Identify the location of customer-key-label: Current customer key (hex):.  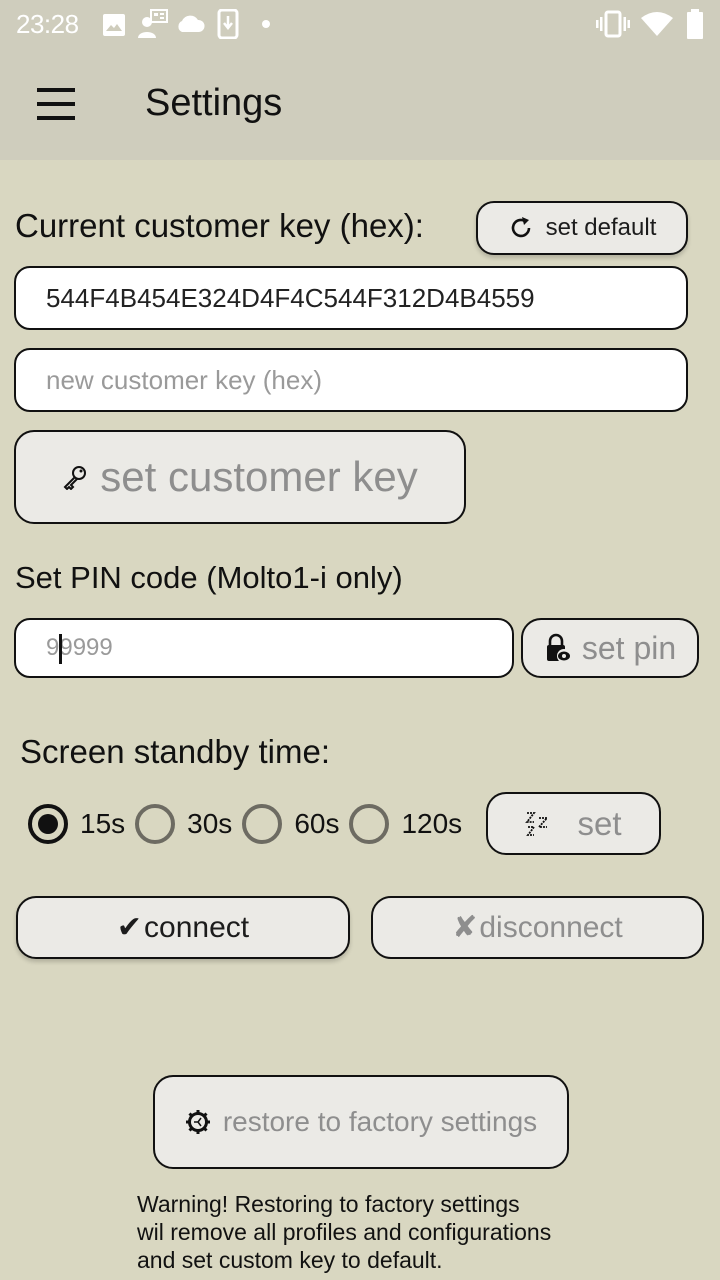
(219, 225).